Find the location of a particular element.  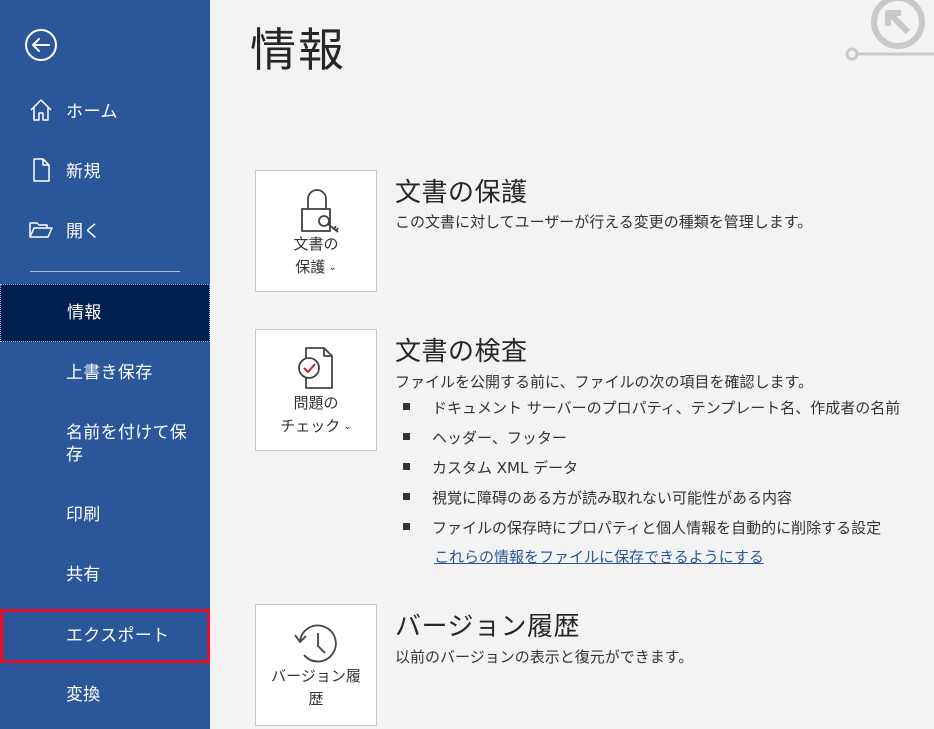

inspect-section-description: ファイルを公開する前に、ファイルの次の項目を確認します。 is located at coordinates (604, 382).